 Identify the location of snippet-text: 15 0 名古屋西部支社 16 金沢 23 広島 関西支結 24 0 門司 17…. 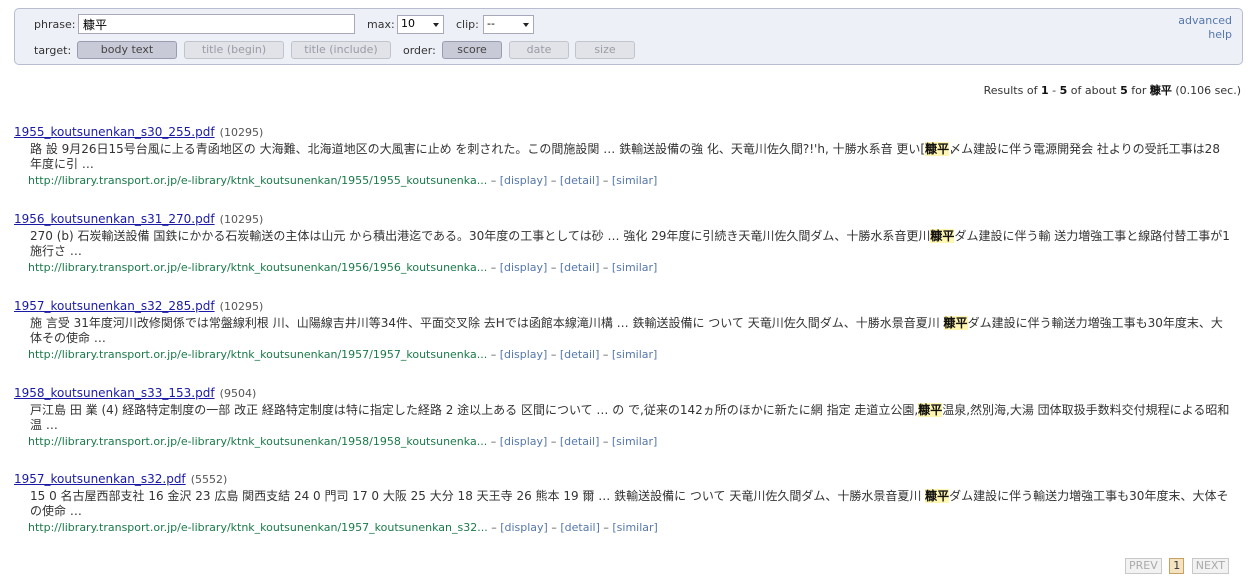
(478, 496).